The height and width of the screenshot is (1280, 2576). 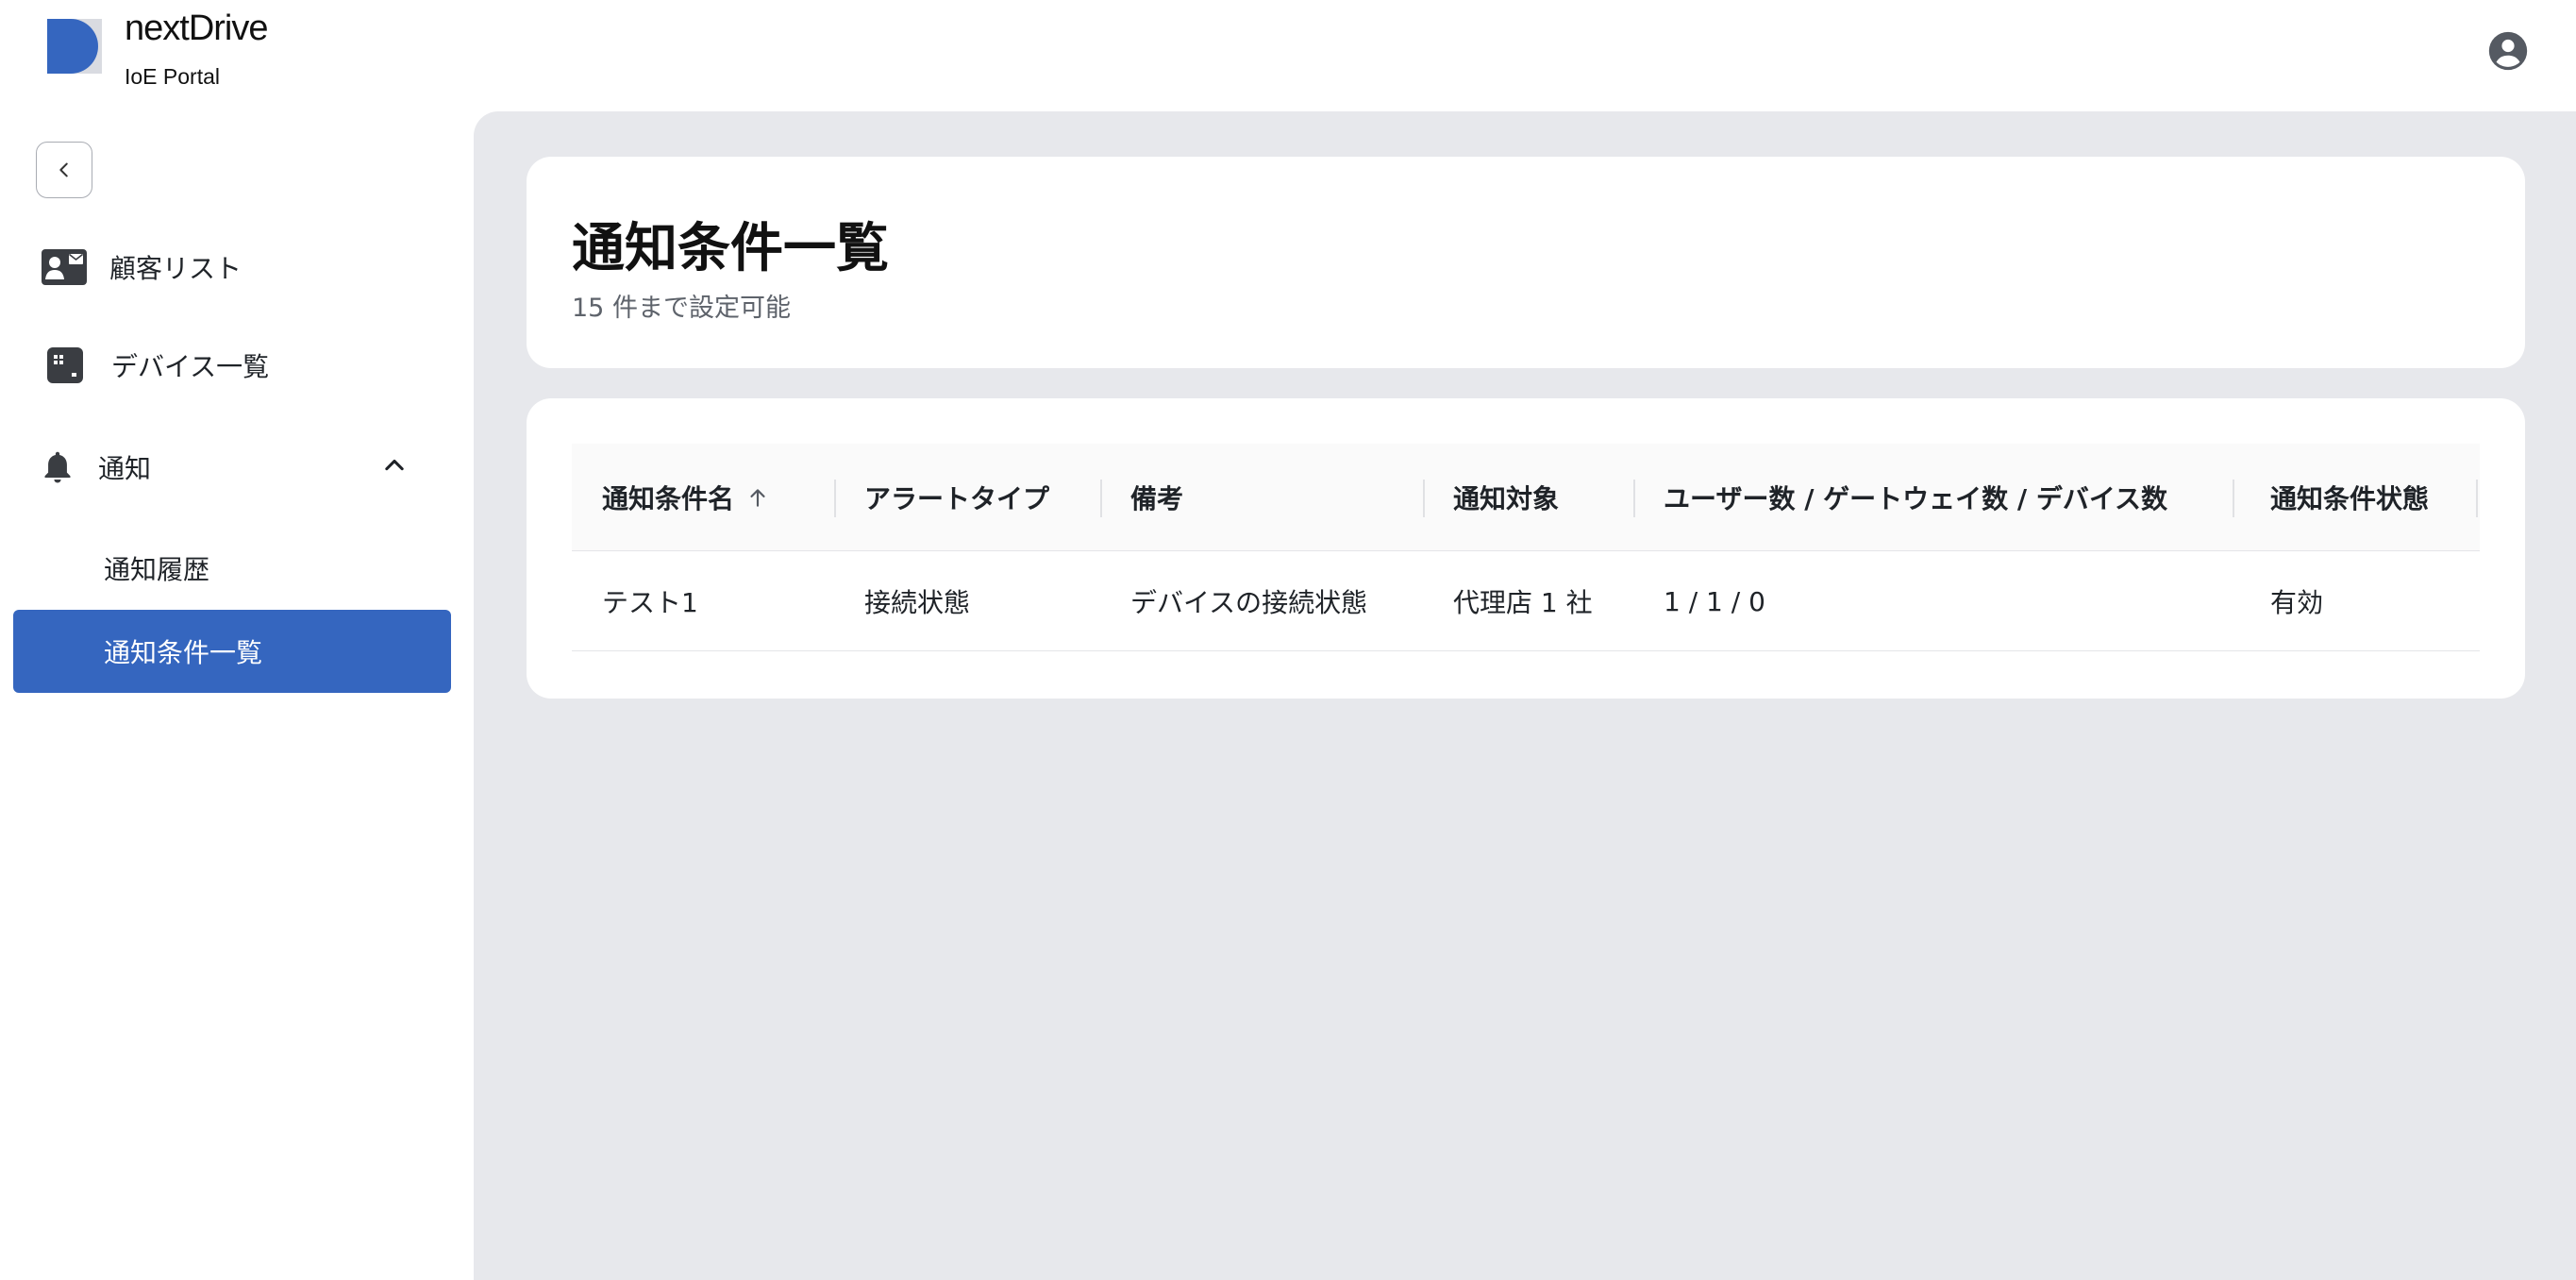 What do you see at coordinates (230, 467) in the screenshot?
I see `sidebar-item-notifications: 通知` at bounding box center [230, 467].